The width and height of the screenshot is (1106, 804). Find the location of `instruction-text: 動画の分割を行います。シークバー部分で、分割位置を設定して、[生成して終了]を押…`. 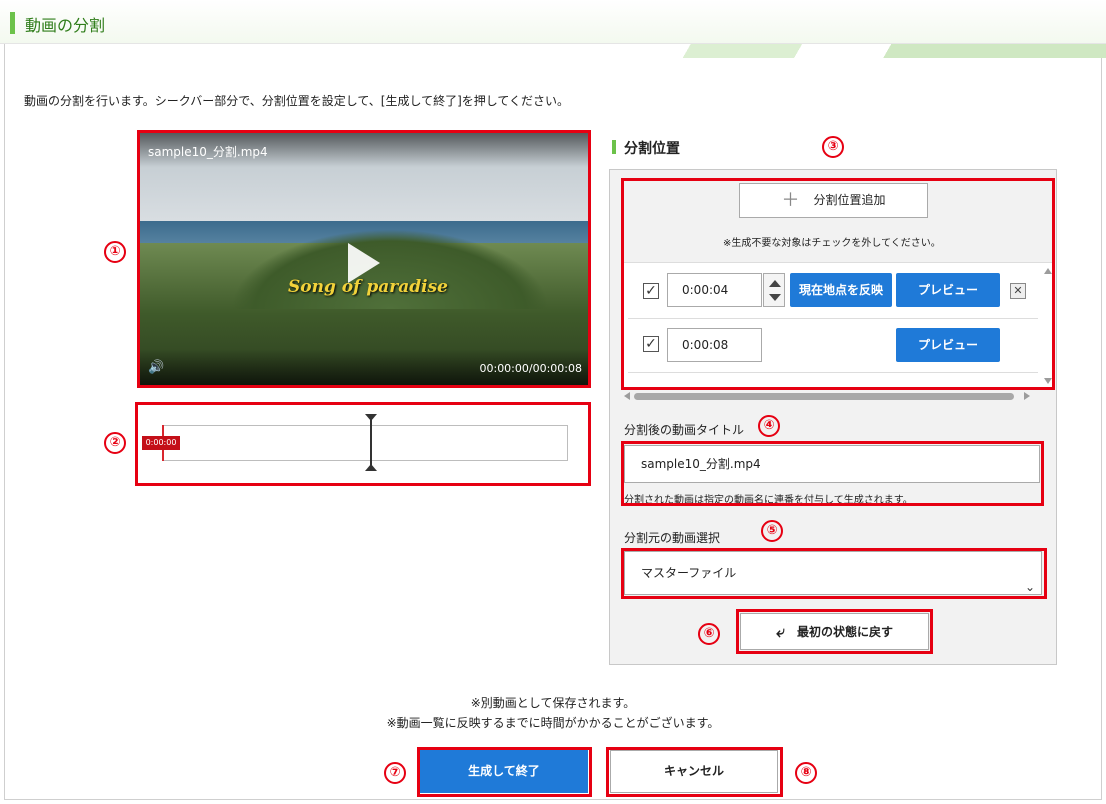

instruction-text: 動画の分割を行います。シークバー部分で、分割位置を設定して、[生成して終了]を押… is located at coordinates (297, 101).